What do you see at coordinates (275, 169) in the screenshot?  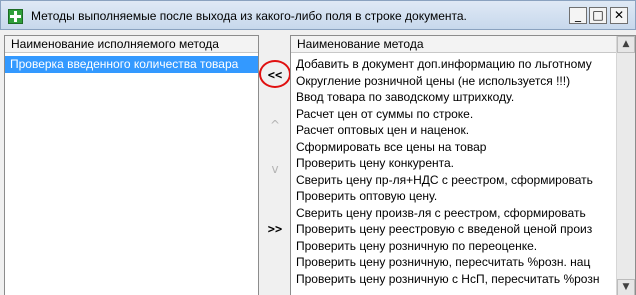 I see `move-down-button: v` at bounding box center [275, 169].